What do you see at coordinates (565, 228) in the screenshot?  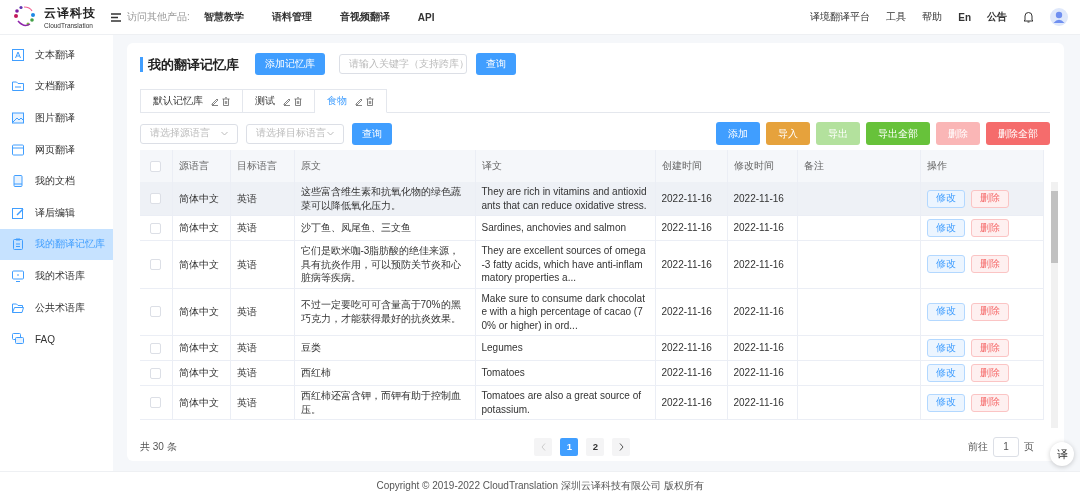 I see `table-cell: Sardines, anchovies and salmon` at bounding box center [565, 228].